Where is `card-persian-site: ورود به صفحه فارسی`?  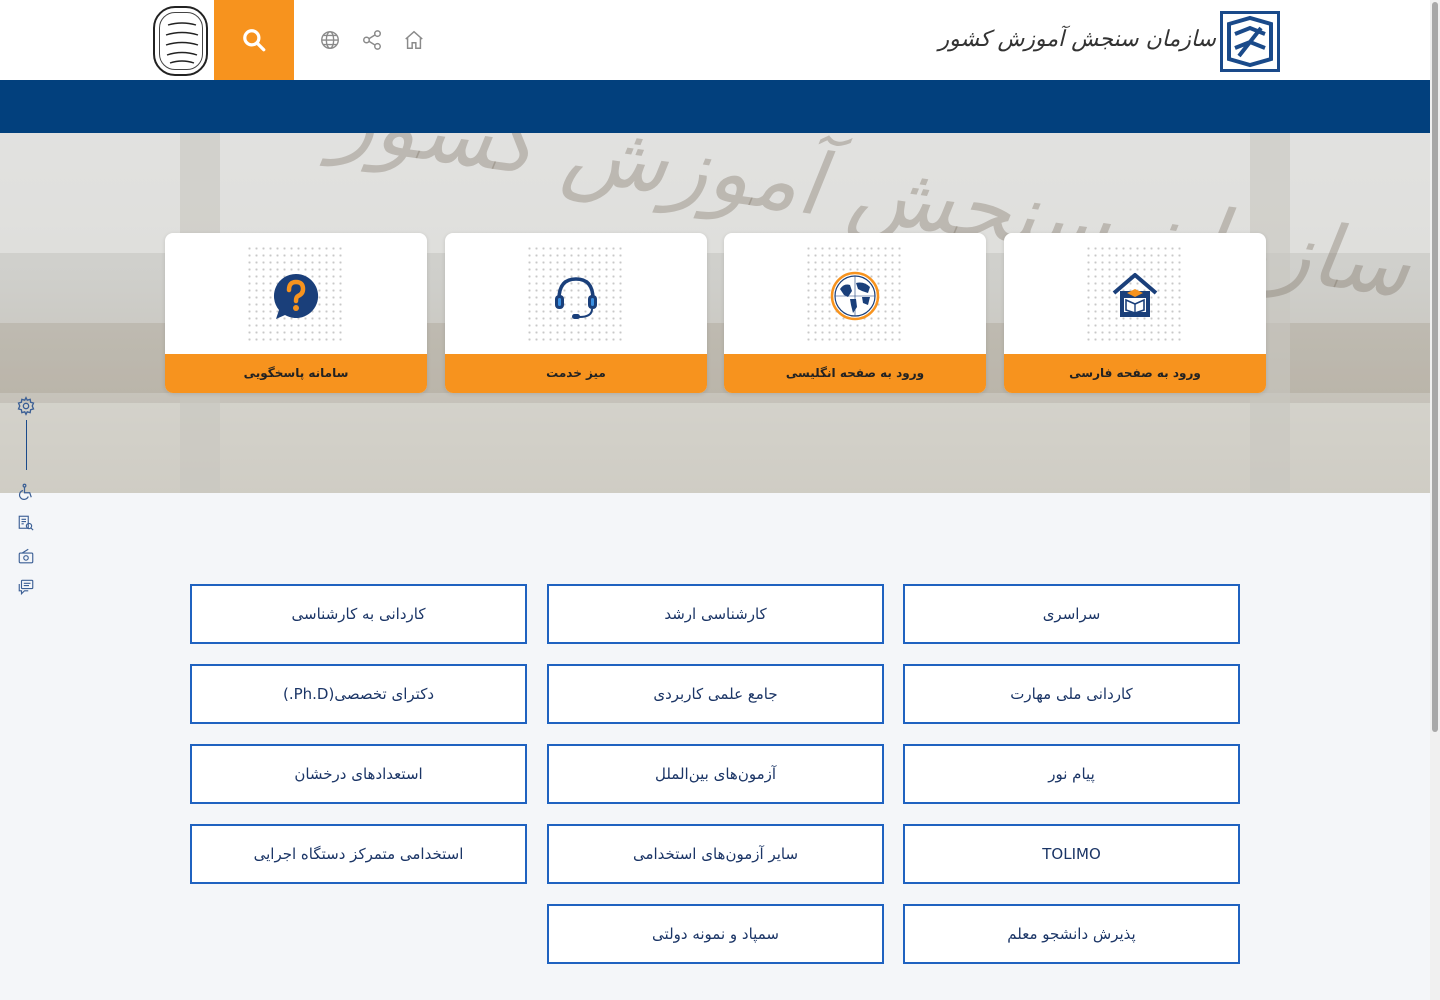 card-persian-site: ورود به صفحه فارسی is located at coordinates (1135, 313).